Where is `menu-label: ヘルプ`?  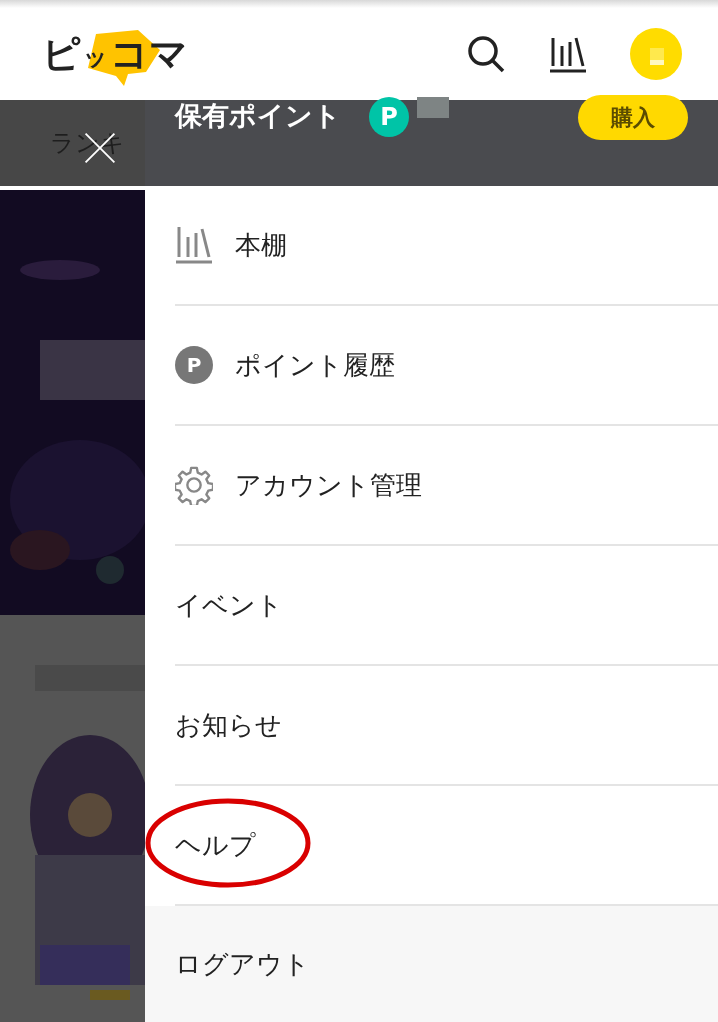 menu-label: ヘルプ is located at coordinates (215, 845).